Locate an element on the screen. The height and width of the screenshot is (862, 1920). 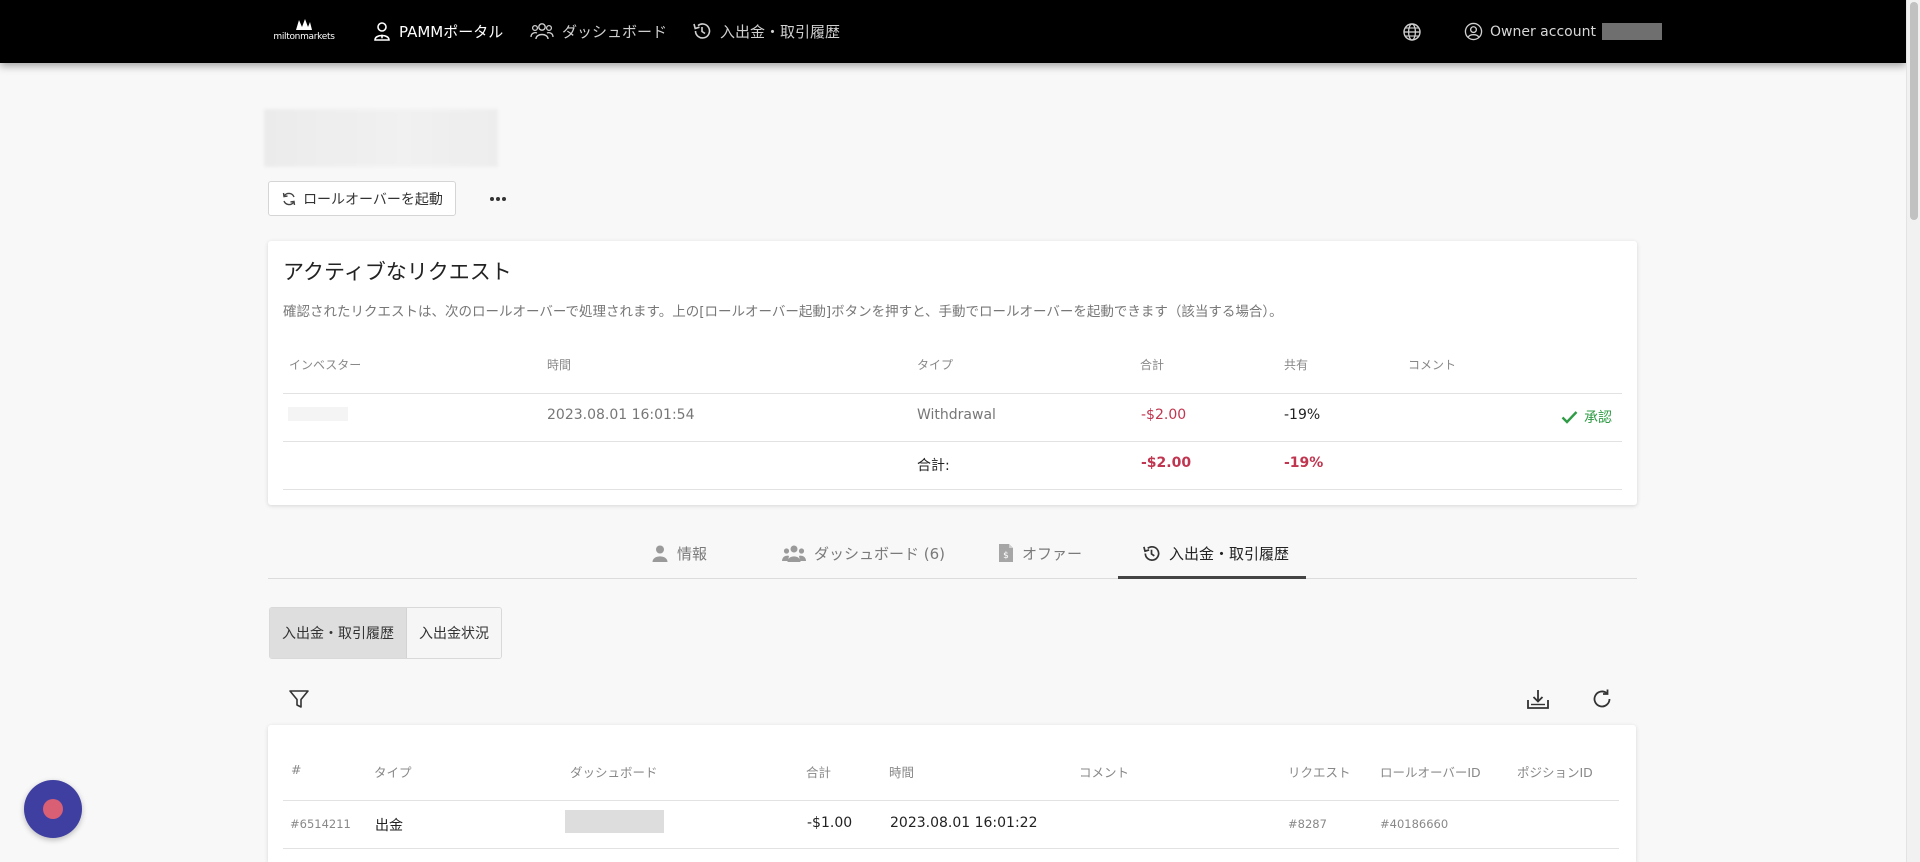
request-share: -19% is located at coordinates (1302, 415).